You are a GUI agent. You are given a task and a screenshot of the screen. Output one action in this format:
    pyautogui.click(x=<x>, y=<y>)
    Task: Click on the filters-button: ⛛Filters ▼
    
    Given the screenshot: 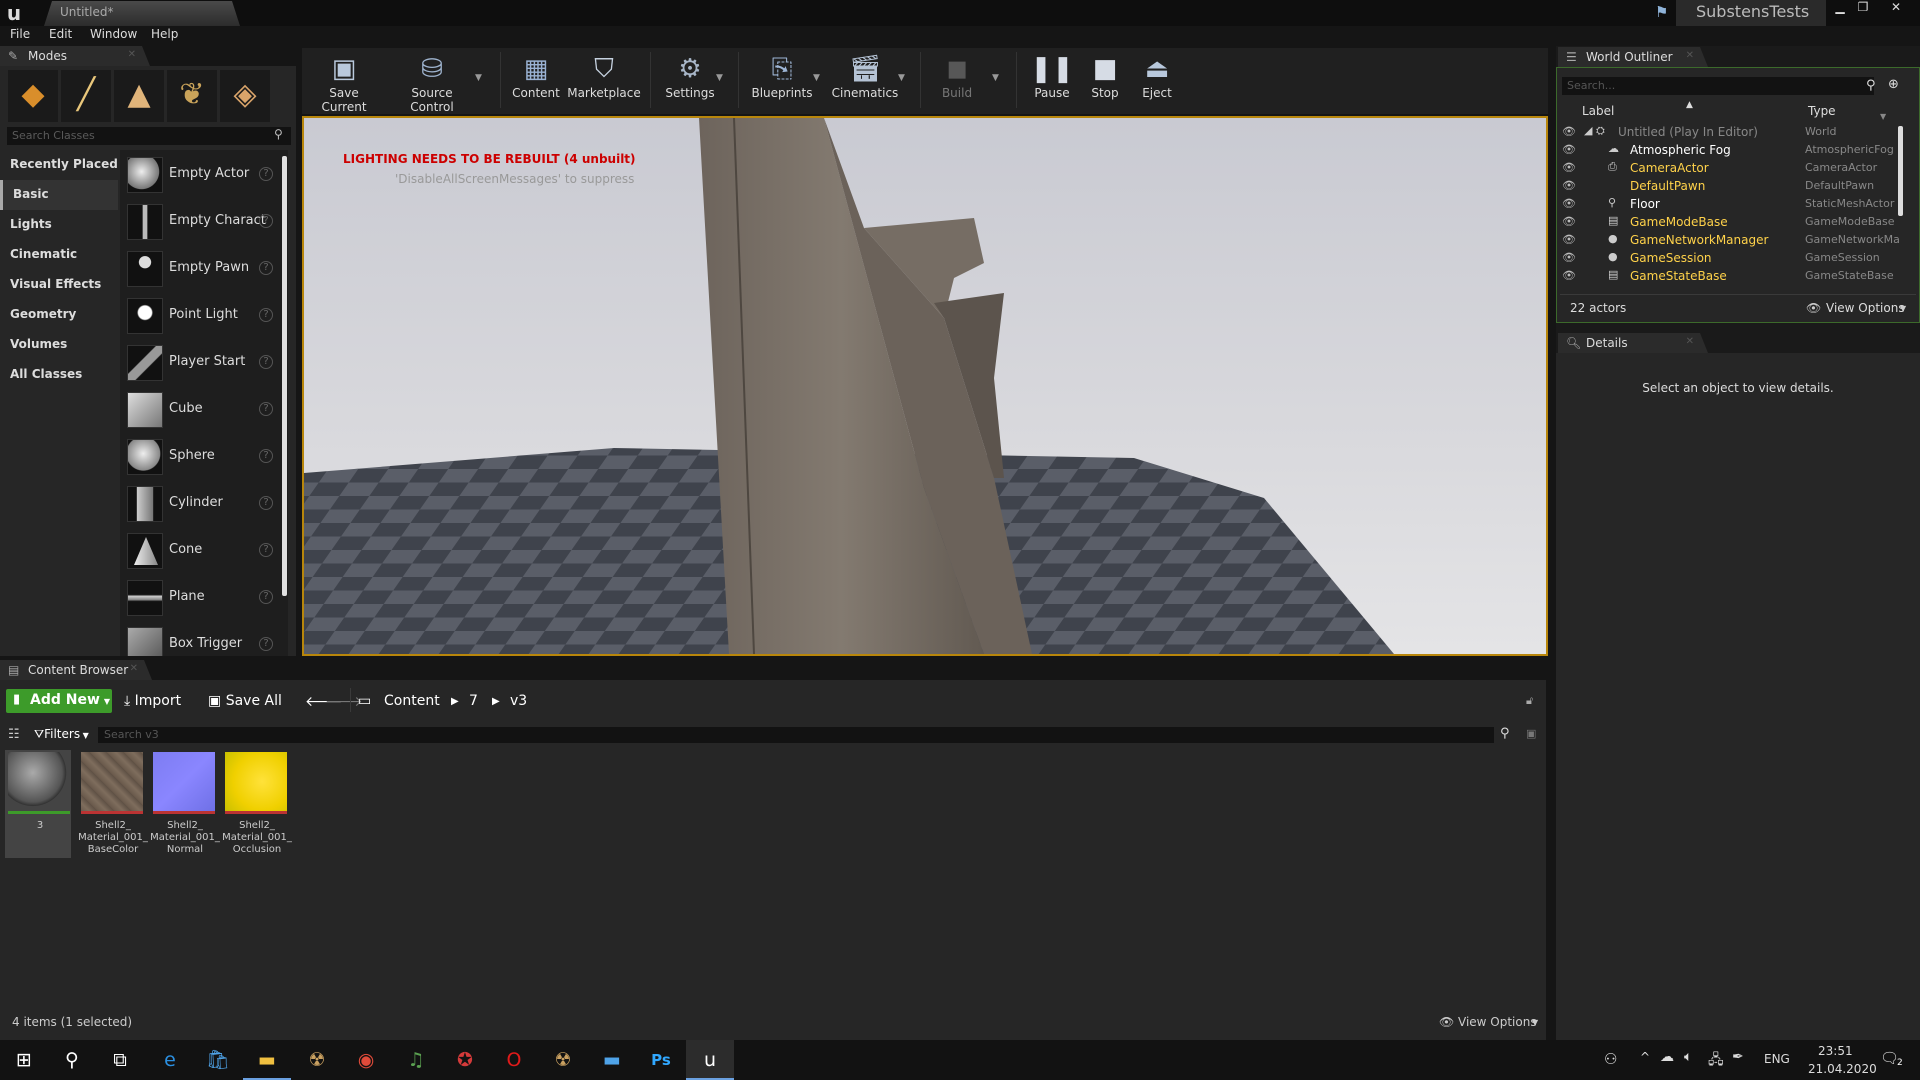 What is the action you would take?
    pyautogui.click(x=61, y=734)
    